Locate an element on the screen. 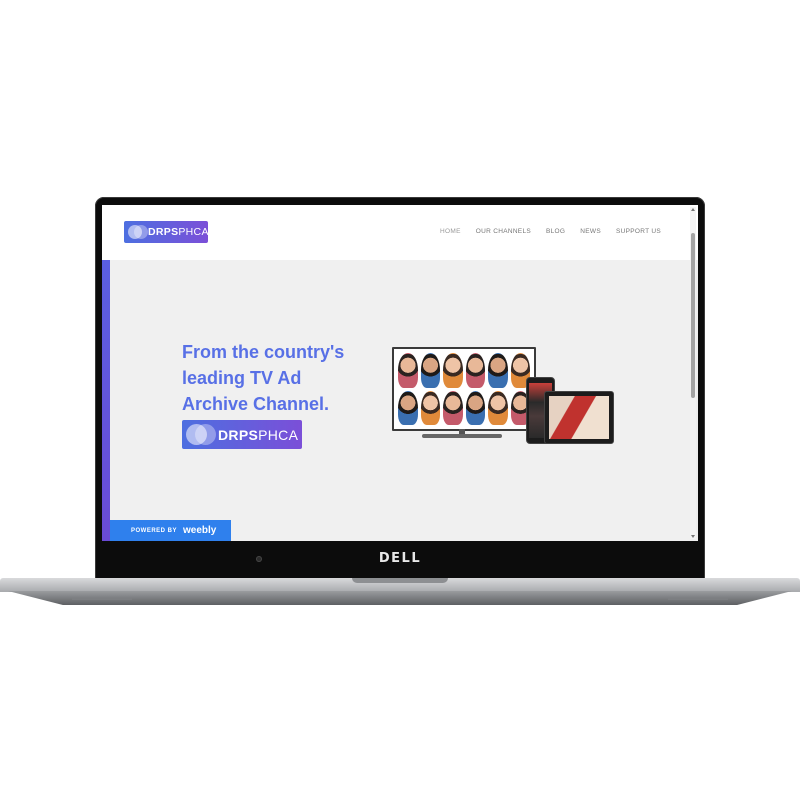  nav-item-news: NEWS is located at coordinates (590, 231).